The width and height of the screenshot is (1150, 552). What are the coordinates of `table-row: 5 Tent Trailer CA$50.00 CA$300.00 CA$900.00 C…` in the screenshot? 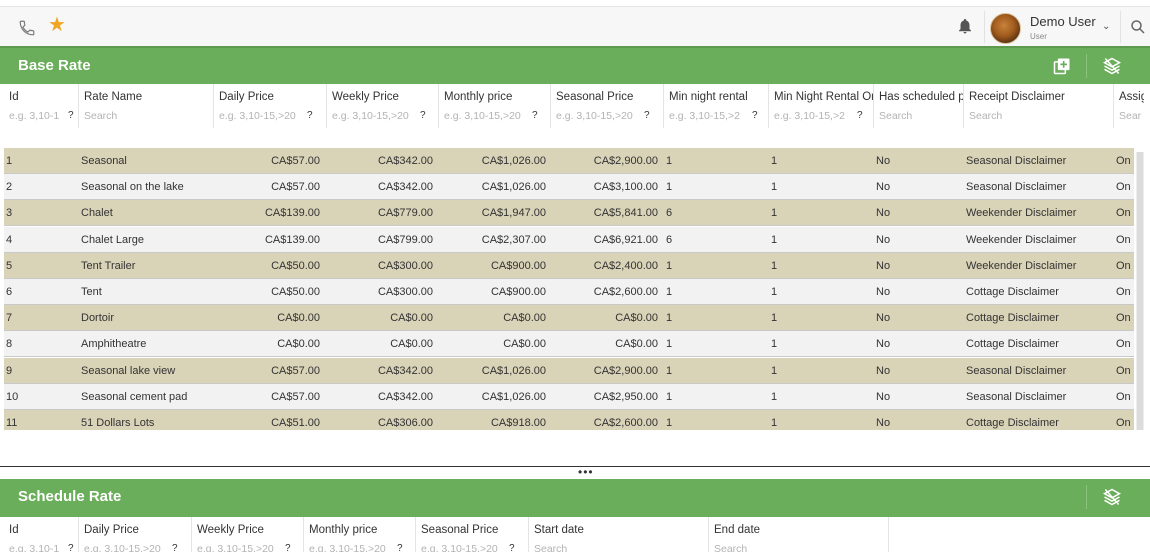 It's located at (569, 265).